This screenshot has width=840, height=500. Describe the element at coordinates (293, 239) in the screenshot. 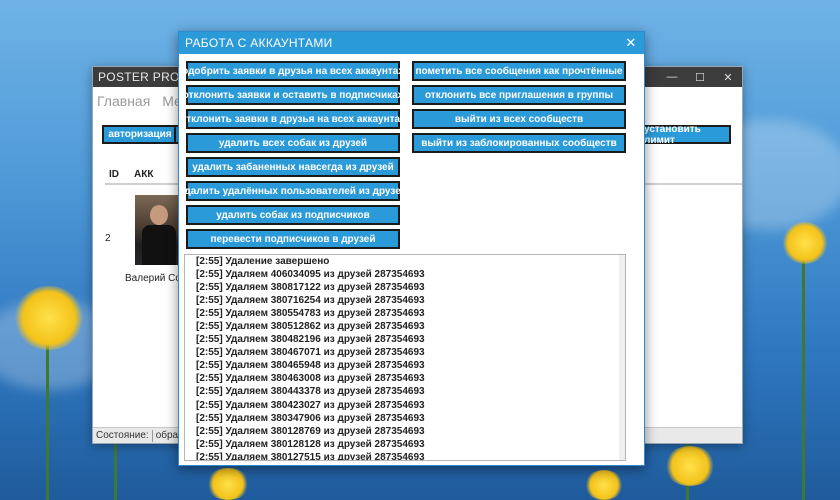

I see `convert-subscribers-button: перевести подписчиков в друзей` at that location.